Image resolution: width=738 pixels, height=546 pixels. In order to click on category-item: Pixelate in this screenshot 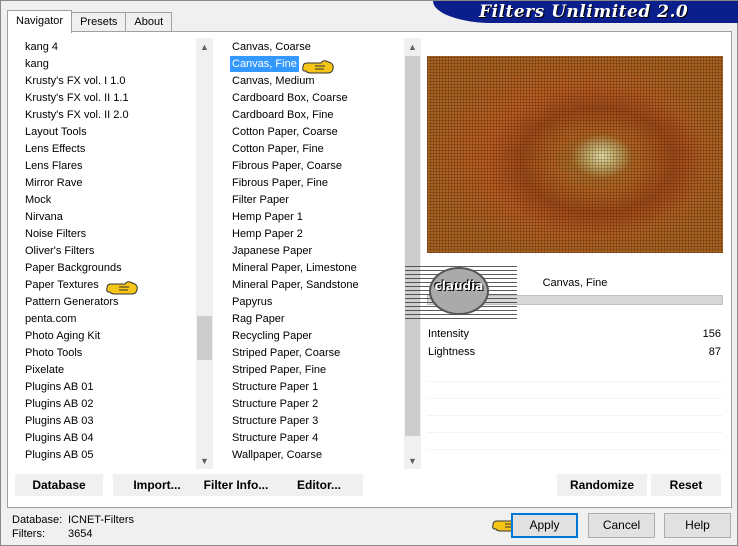, I will do `click(44, 370)`.